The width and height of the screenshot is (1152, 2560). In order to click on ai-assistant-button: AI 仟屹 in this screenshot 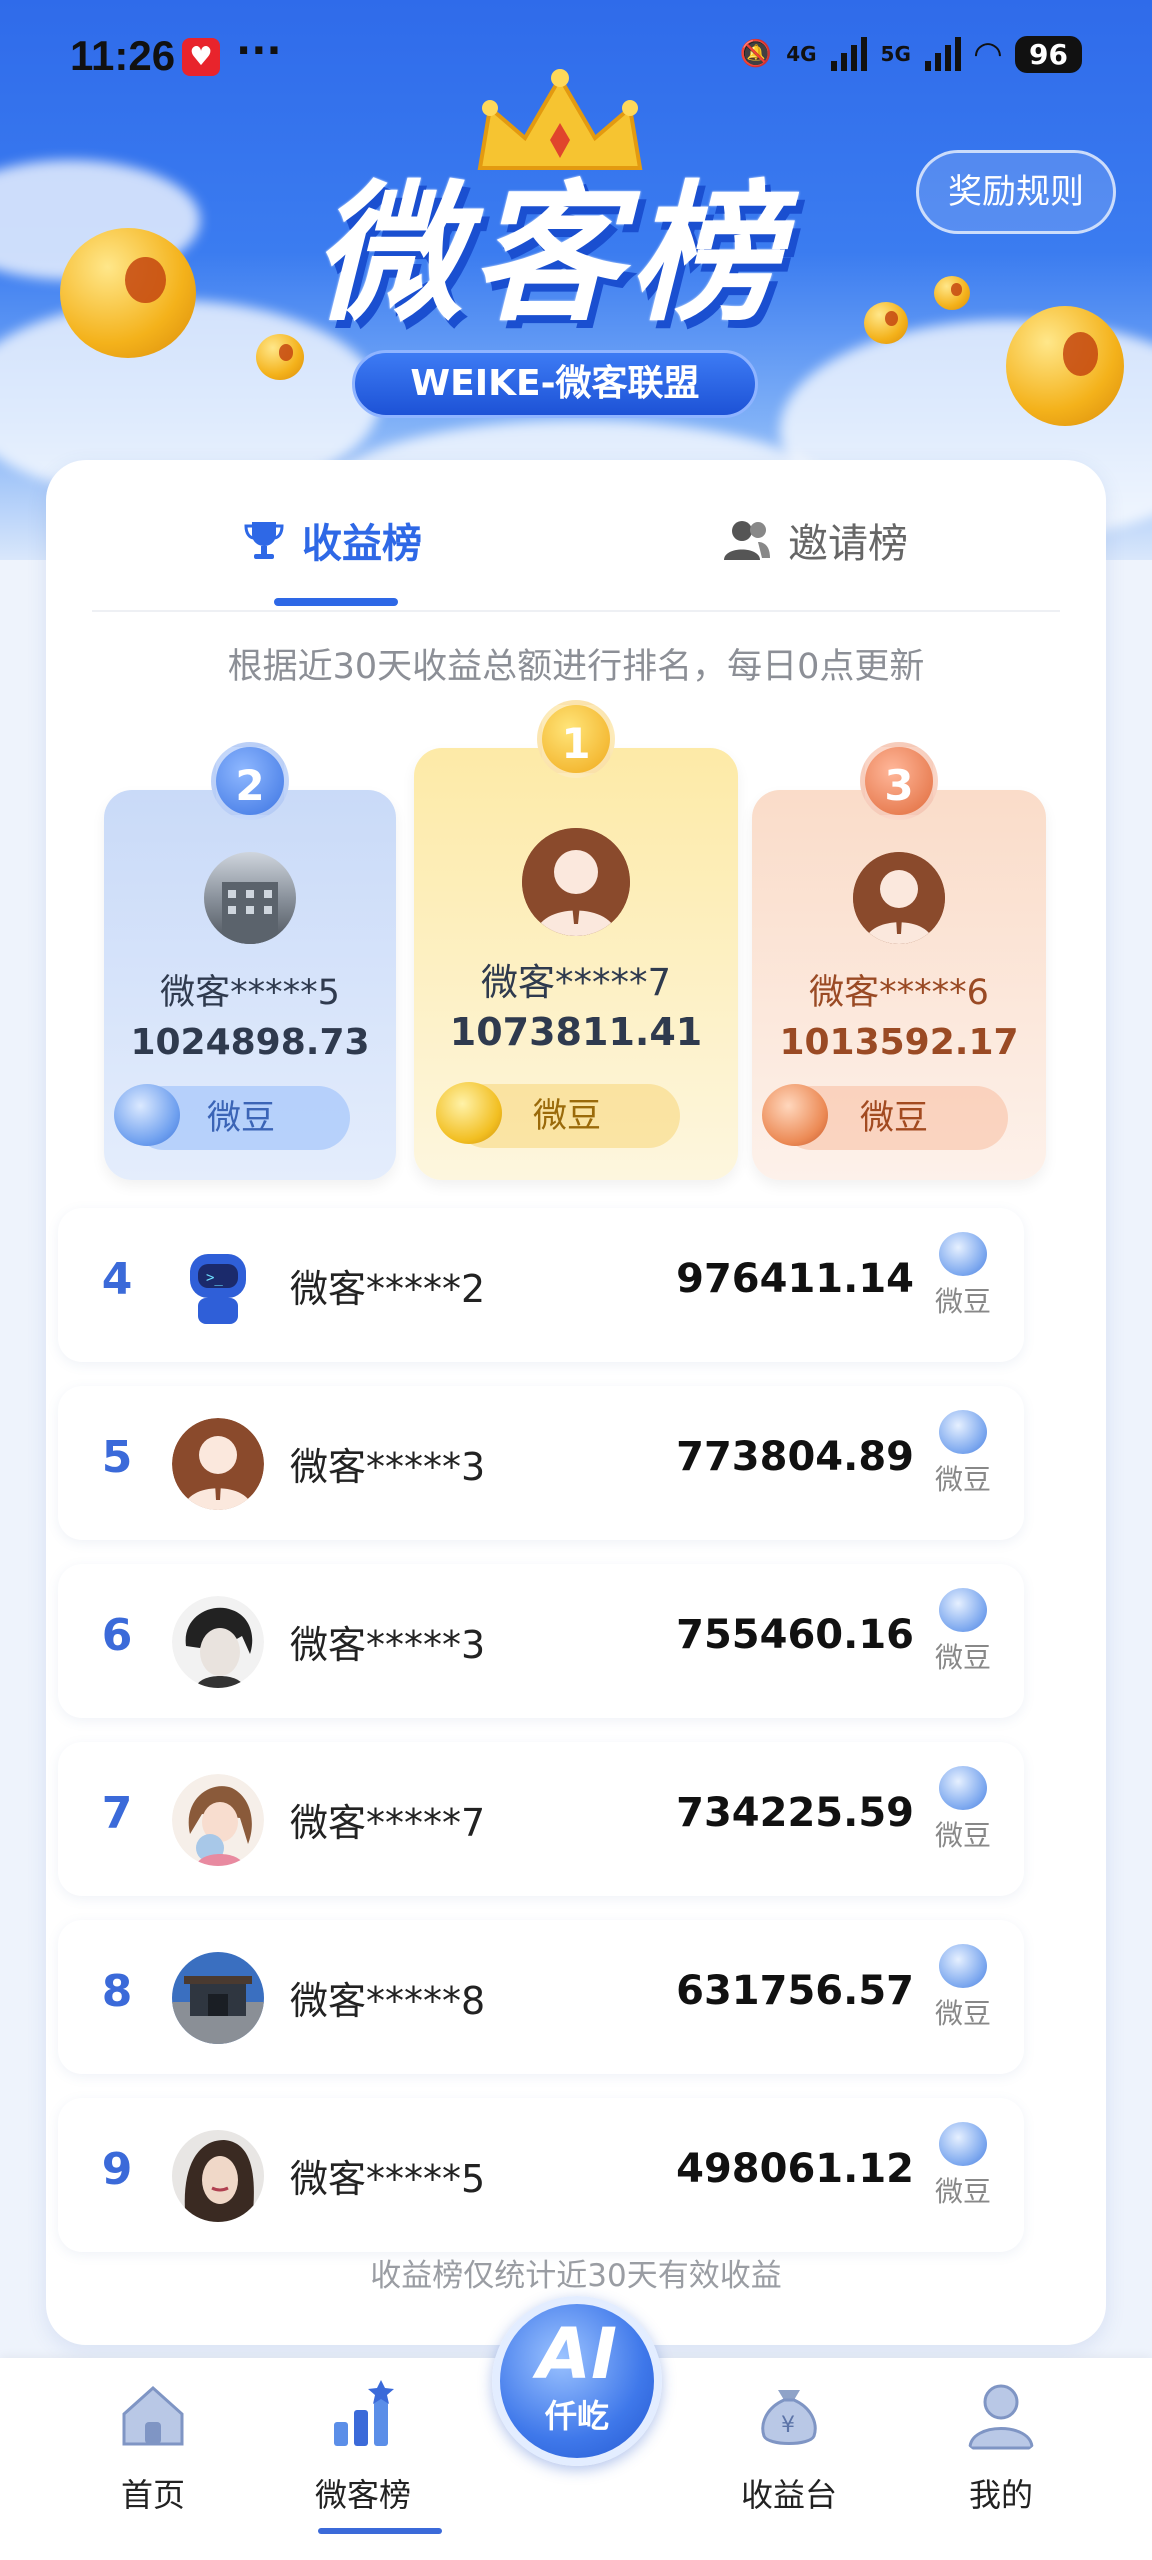, I will do `click(577, 2381)`.